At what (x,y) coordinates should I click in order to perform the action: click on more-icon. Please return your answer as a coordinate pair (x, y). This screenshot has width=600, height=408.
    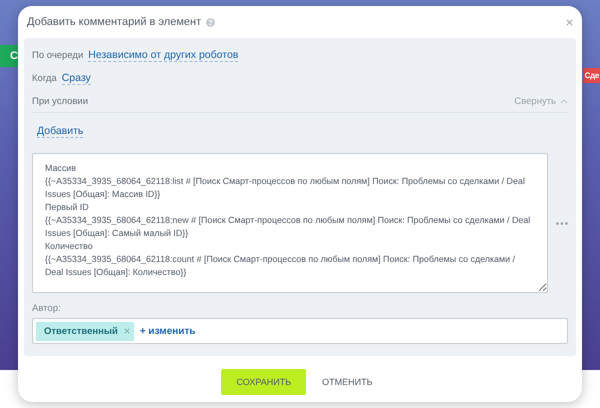
    Looking at the image, I should click on (562, 223).